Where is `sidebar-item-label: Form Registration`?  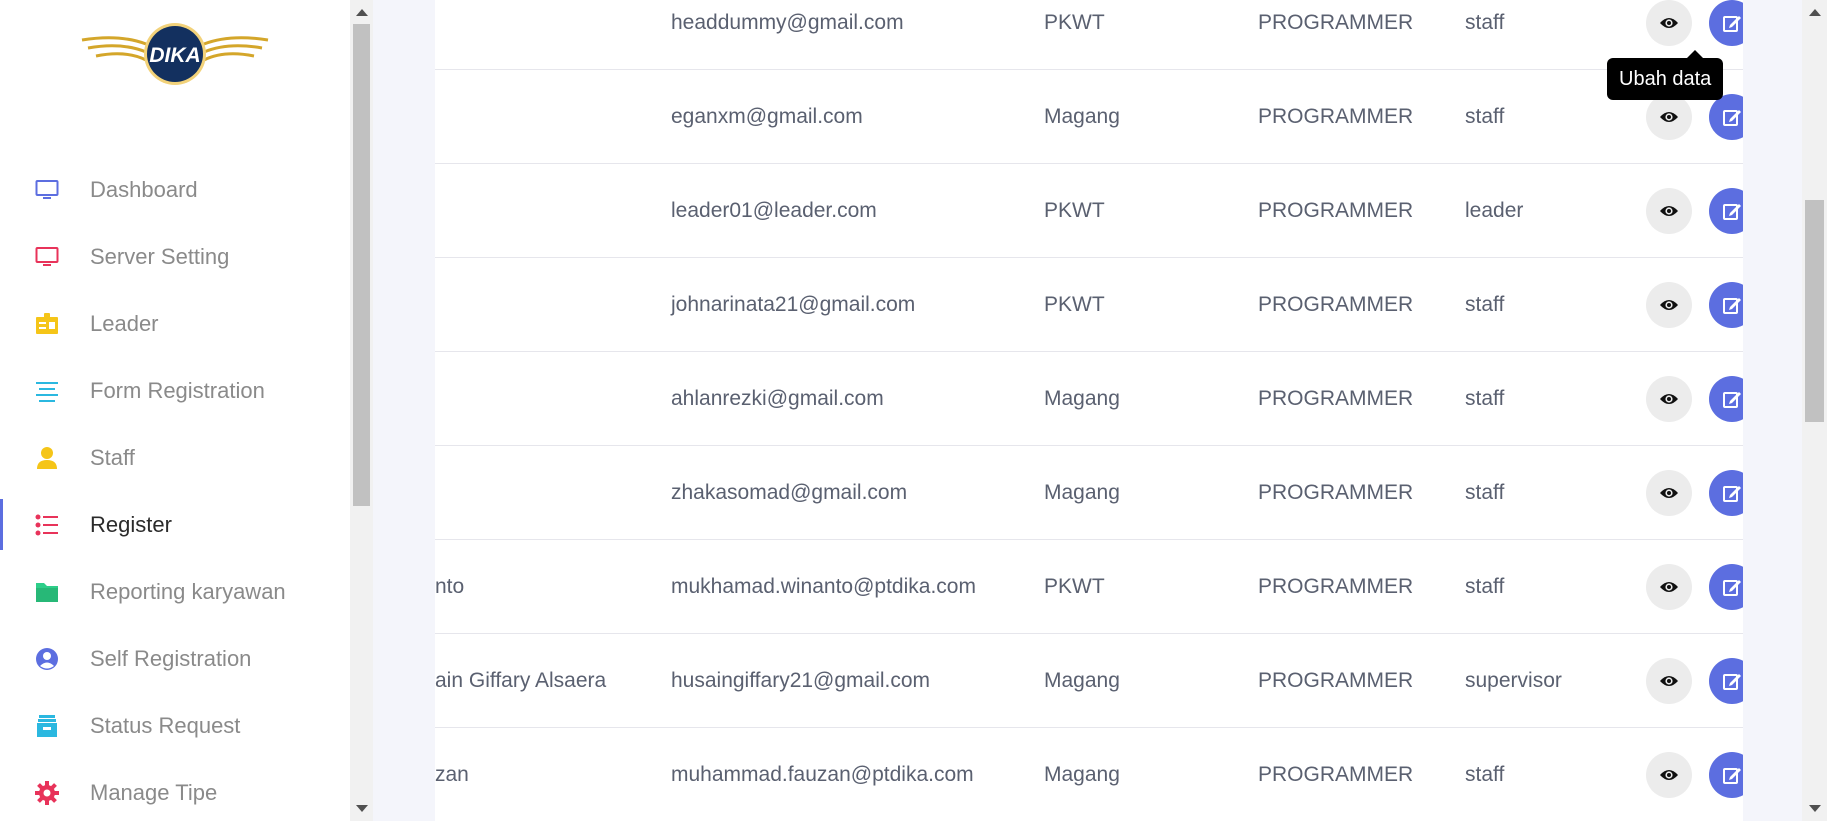 sidebar-item-label: Form Registration is located at coordinates (177, 390).